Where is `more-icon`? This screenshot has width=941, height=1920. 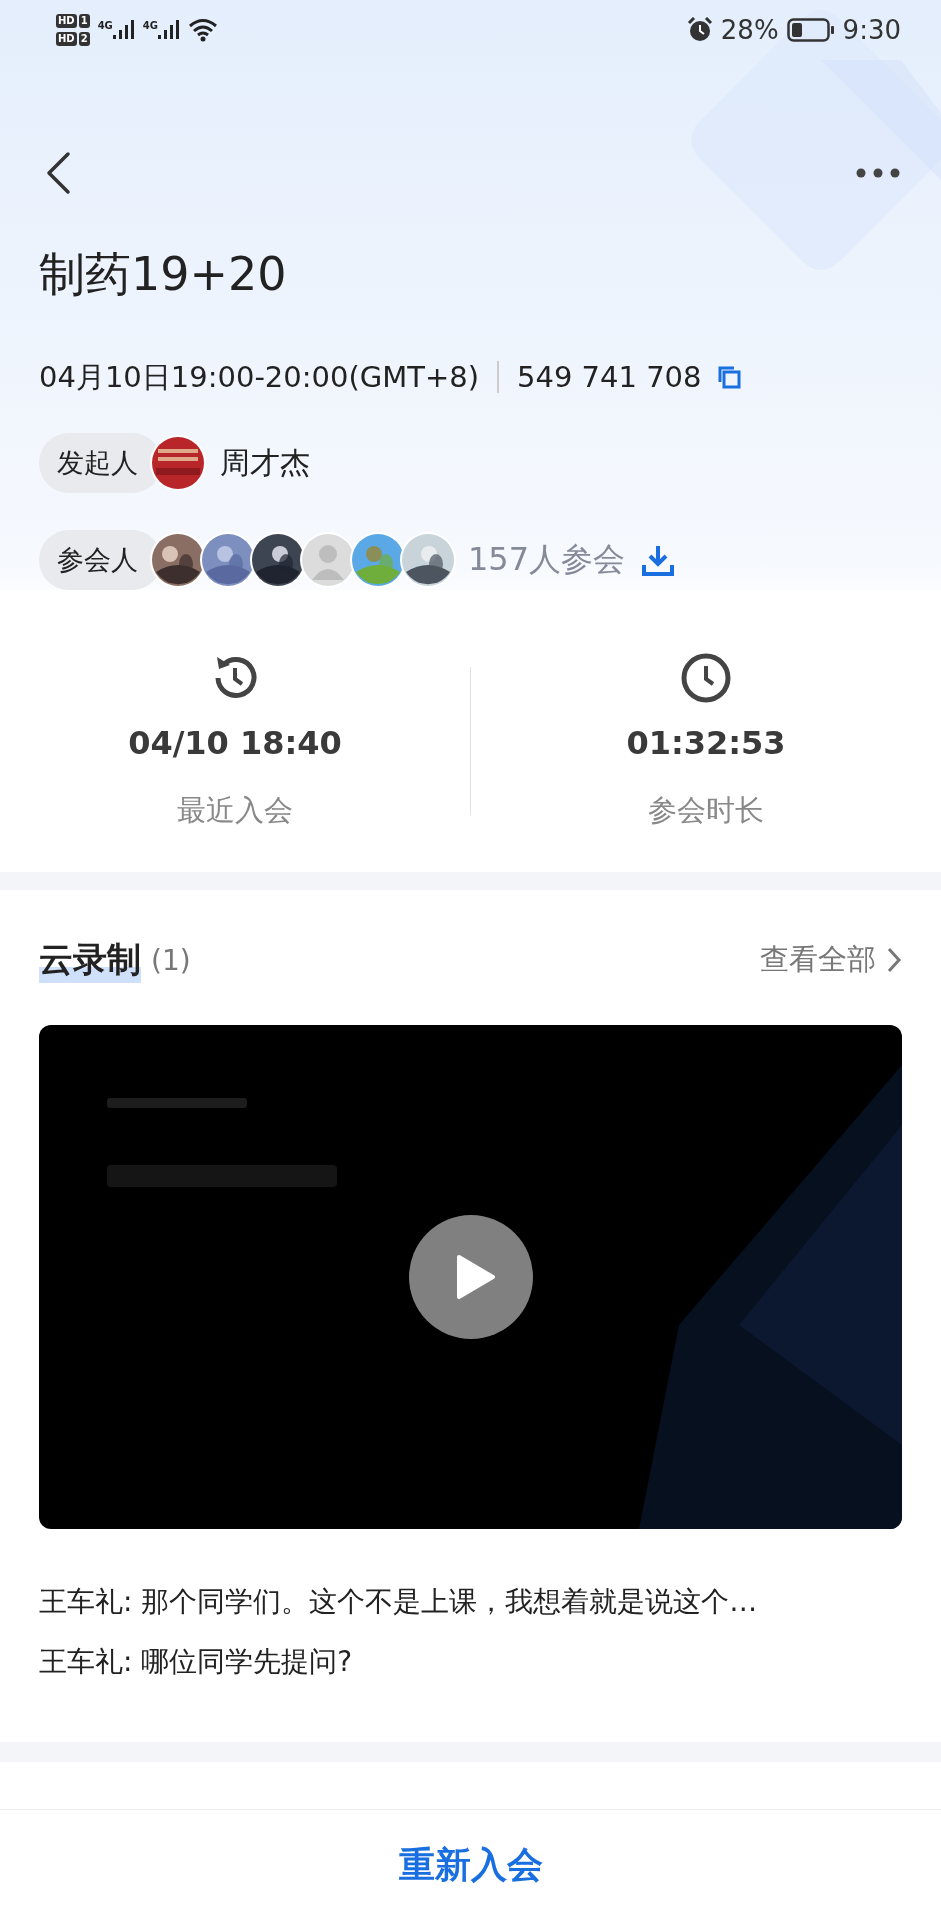
more-icon is located at coordinates (878, 173).